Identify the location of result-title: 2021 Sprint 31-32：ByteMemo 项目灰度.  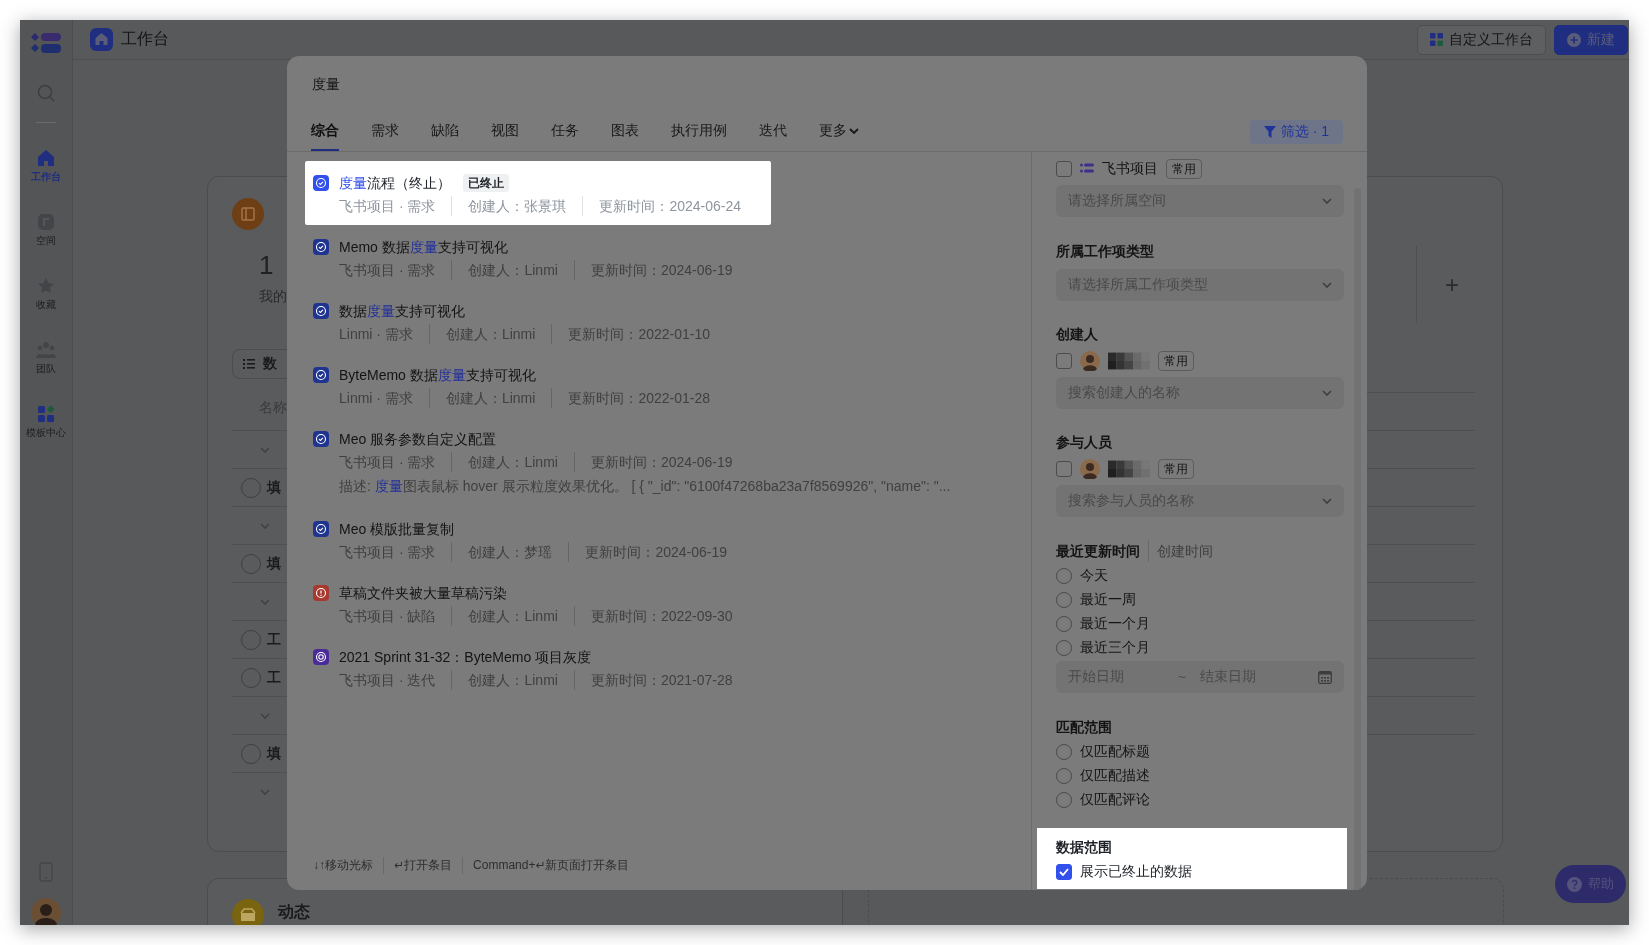
(465, 657).